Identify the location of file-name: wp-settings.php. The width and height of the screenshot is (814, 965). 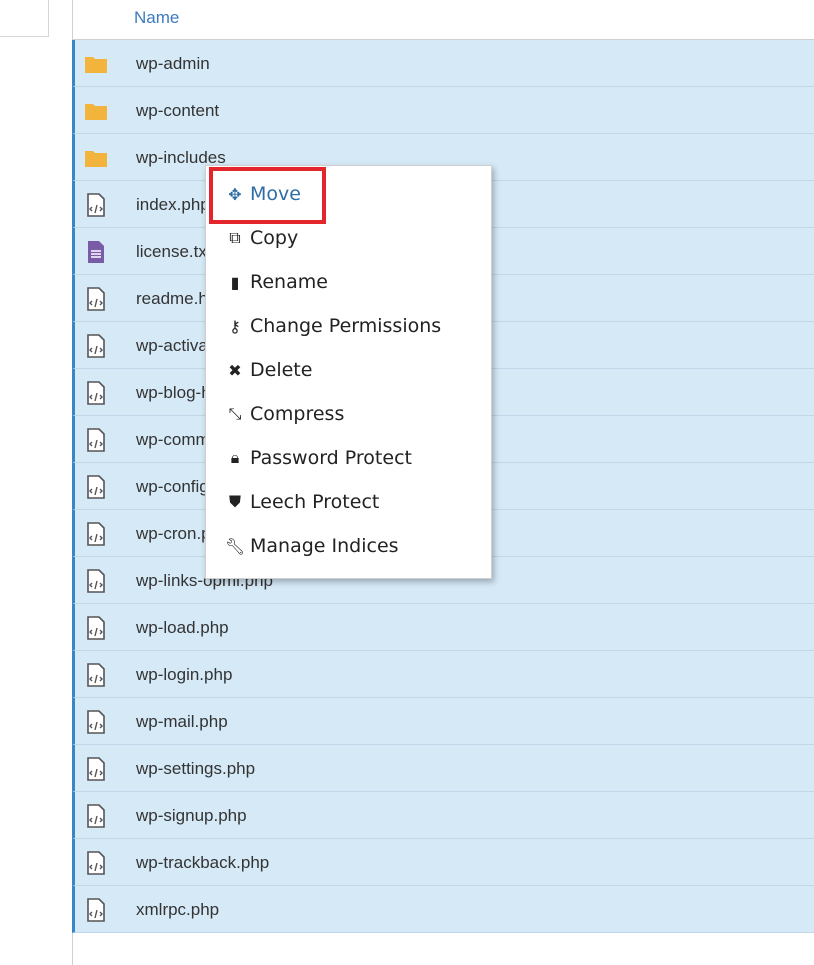
(196, 768).